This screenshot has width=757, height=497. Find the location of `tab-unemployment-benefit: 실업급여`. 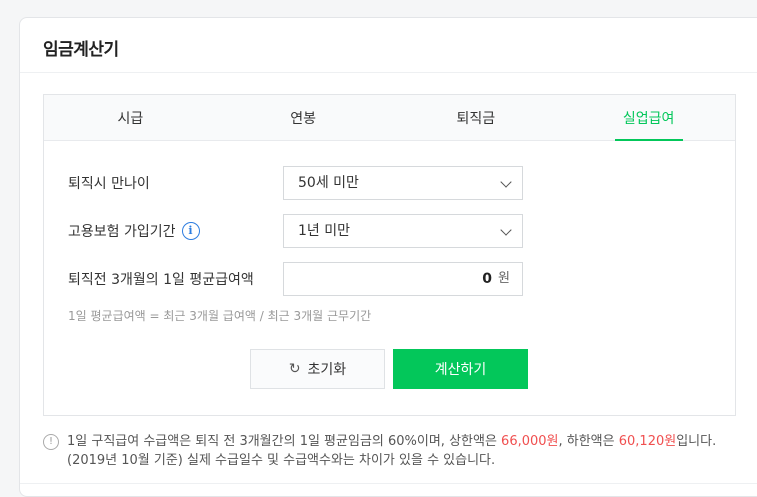

tab-unemployment-benefit: 실업급여 is located at coordinates (648, 117).